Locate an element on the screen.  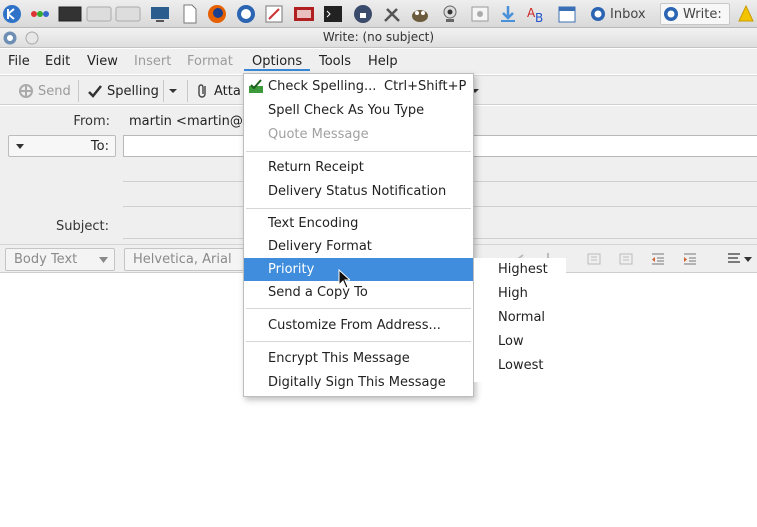
document-icon is located at coordinates (190, 14).